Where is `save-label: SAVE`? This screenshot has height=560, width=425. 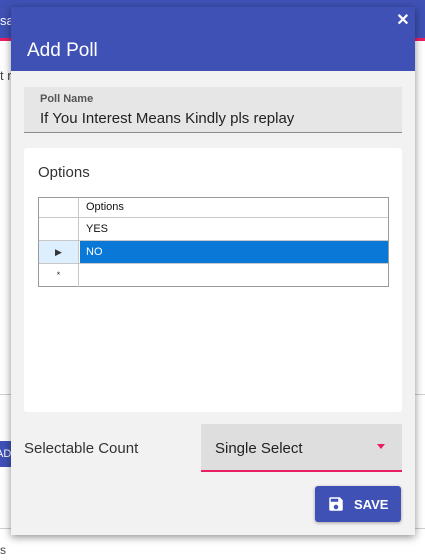
save-label: SAVE is located at coordinates (371, 504).